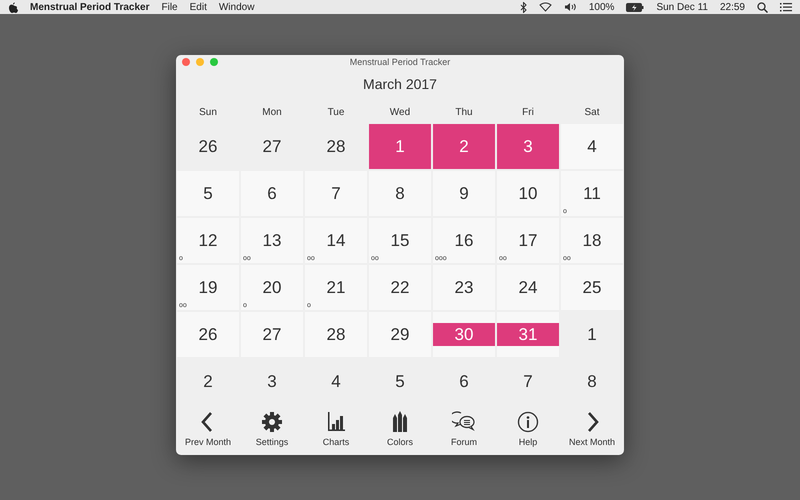 The height and width of the screenshot is (500, 800). Describe the element at coordinates (13, 7) in the screenshot. I see `apple-icon` at that location.